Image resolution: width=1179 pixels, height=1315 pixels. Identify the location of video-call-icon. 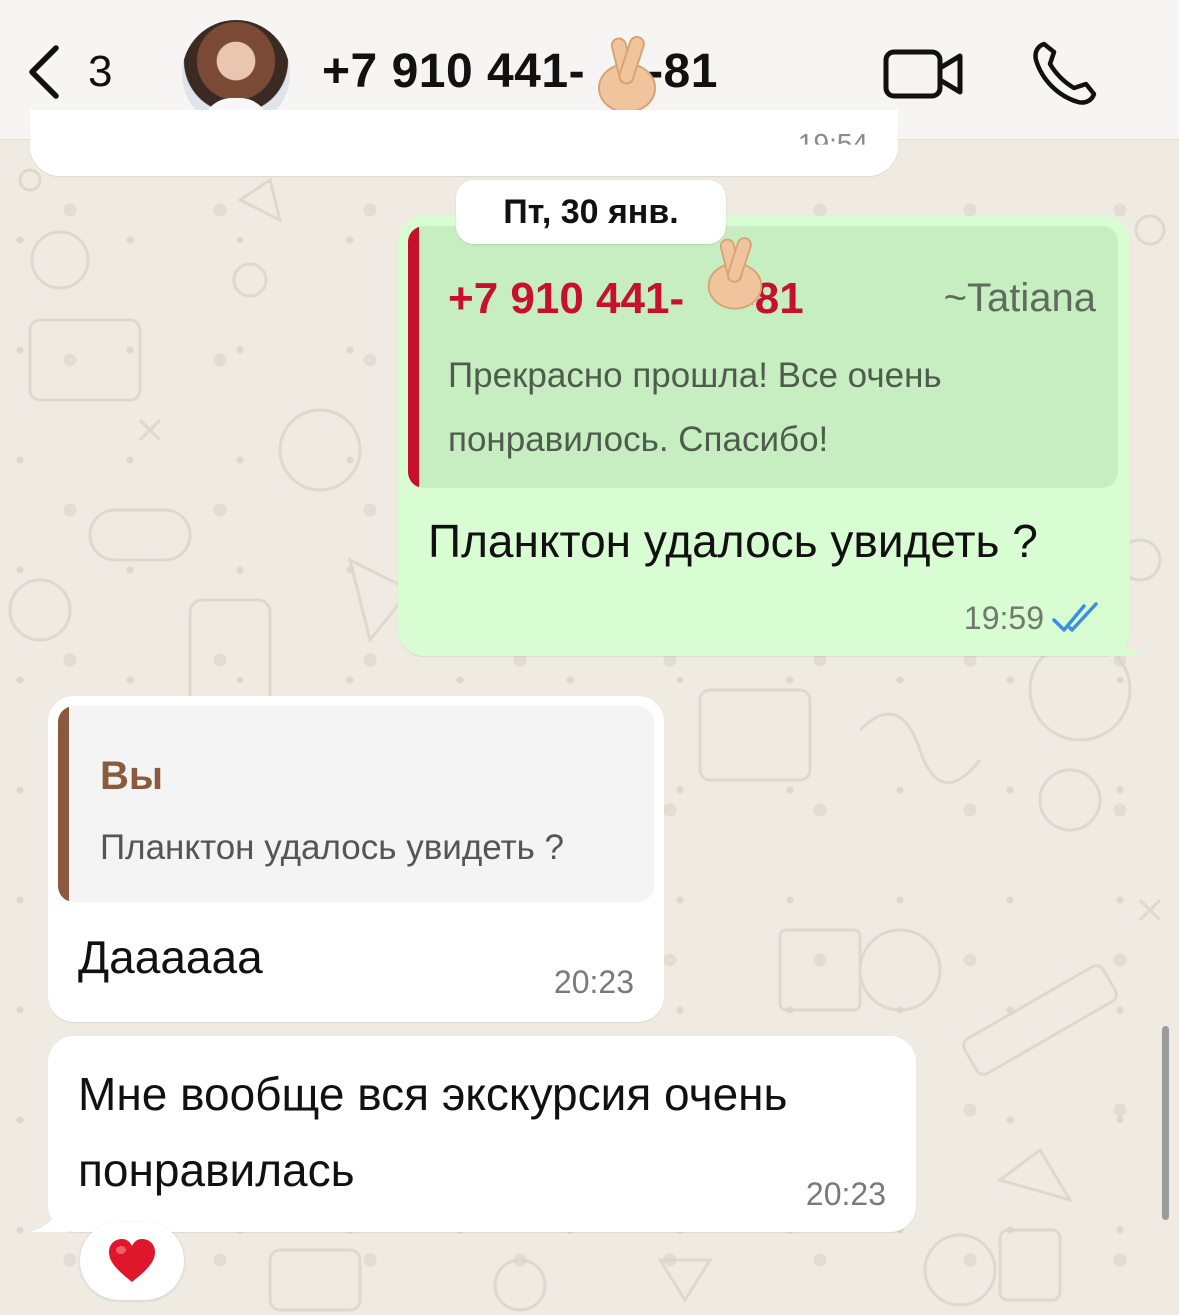
(923, 74).